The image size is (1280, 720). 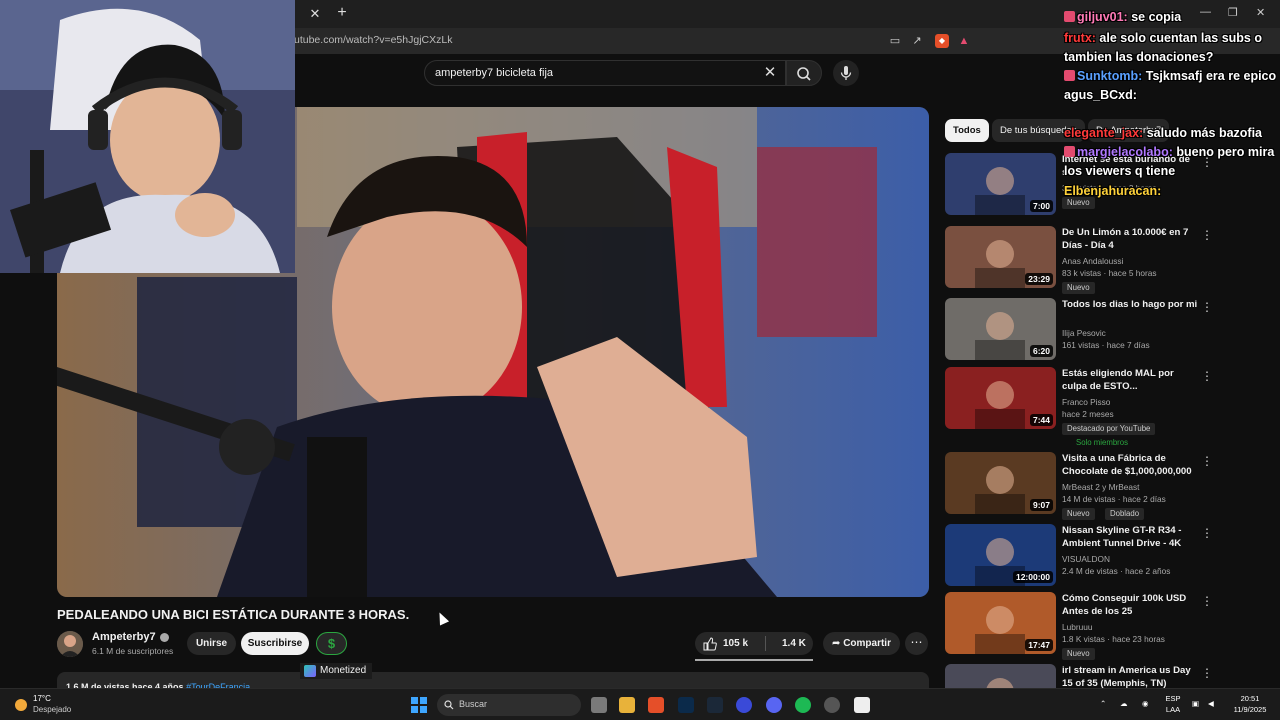 What do you see at coordinates (710, 644) in the screenshot?
I see `thumbs-up-icon` at bounding box center [710, 644].